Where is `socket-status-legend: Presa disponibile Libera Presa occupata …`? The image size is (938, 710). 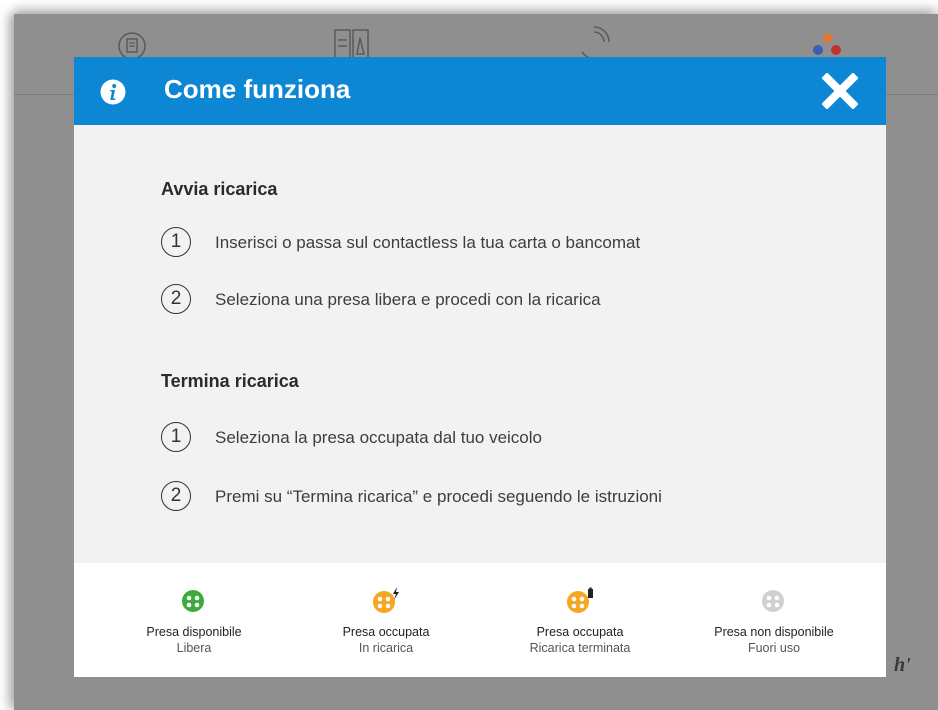 socket-status-legend: Presa disponibile Libera Presa occupata … is located at coordinates (480, 620).